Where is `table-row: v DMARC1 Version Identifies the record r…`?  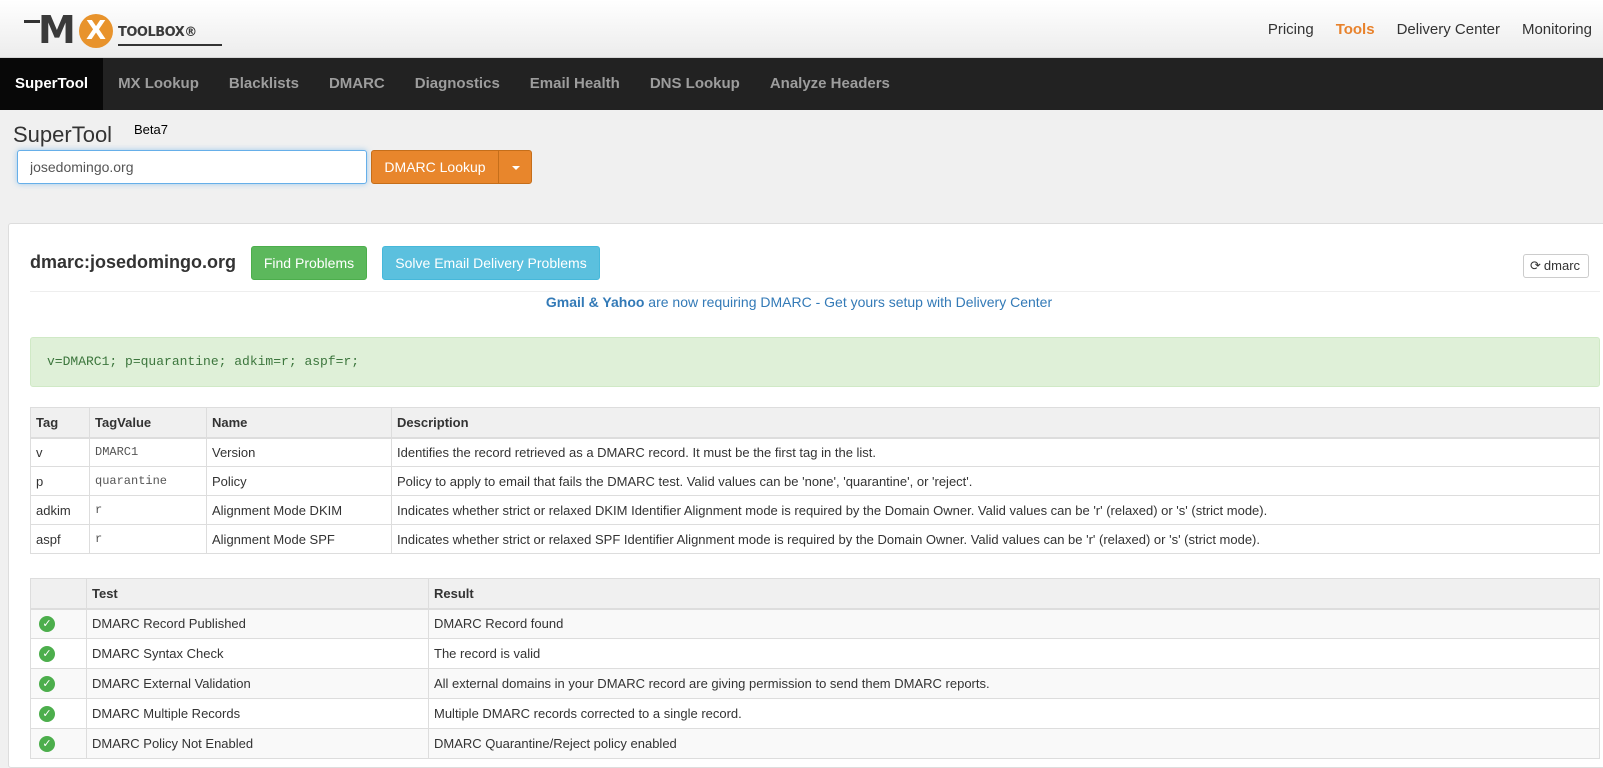
table-row: v DMARC1 Version Identifies the record r… is located at coordinates (815, 452).